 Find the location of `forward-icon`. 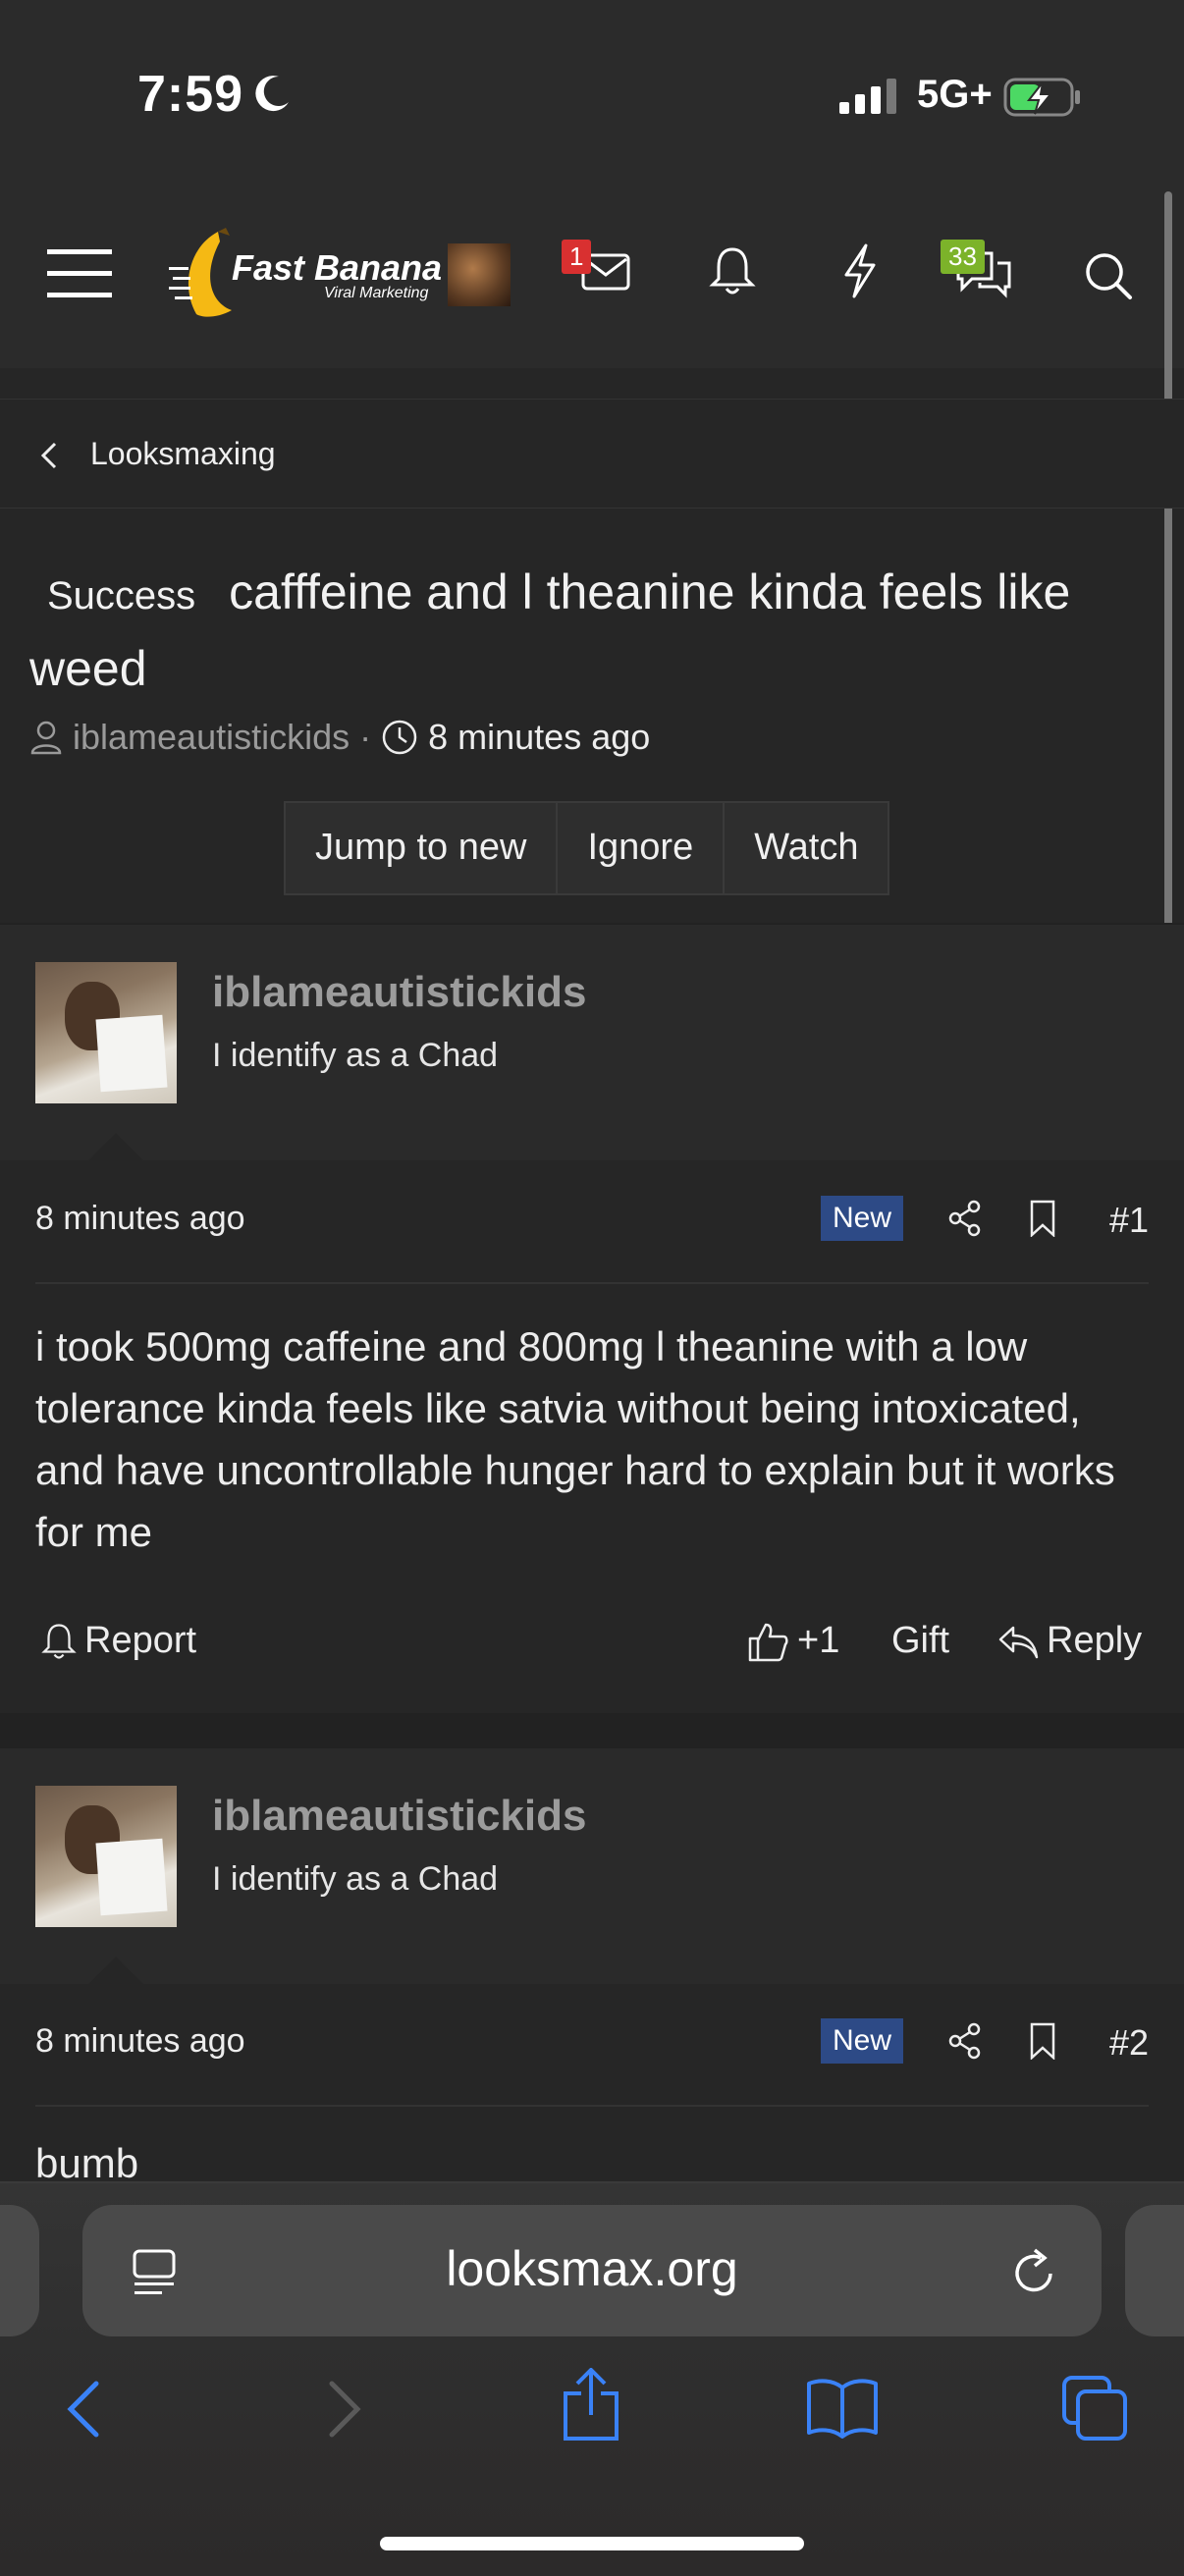

forward-icon is located at coordinates (343, 2409).